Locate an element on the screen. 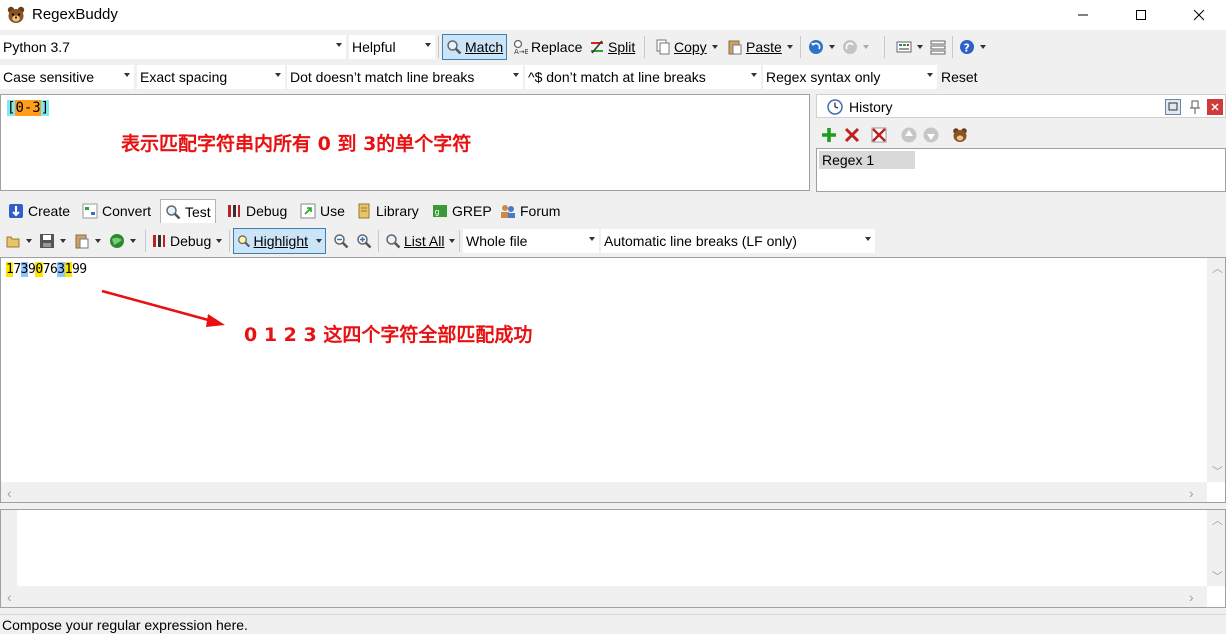  paste-icon is located at coordinates (735, 47).